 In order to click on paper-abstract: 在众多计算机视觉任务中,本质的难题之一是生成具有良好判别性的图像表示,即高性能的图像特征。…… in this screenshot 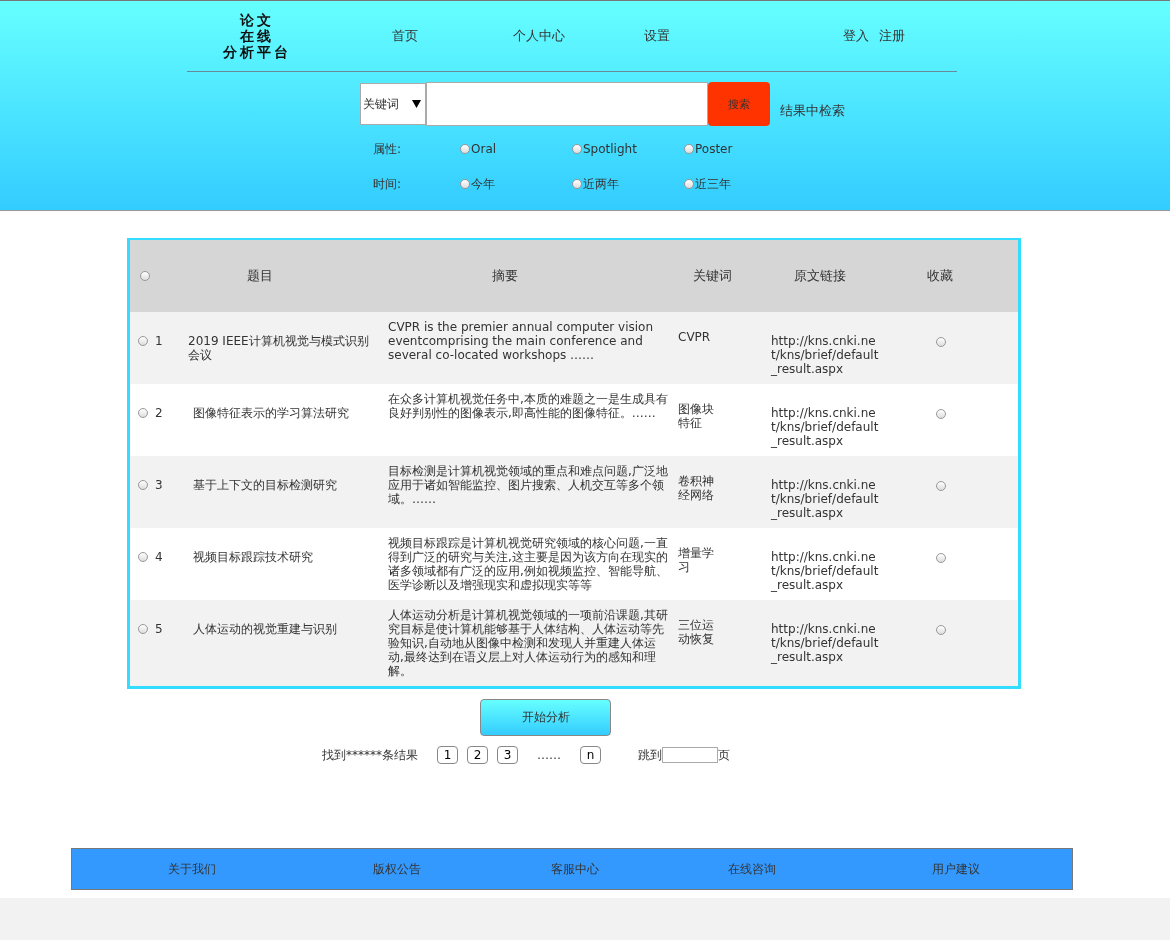, I will do `click(528, 406)`.